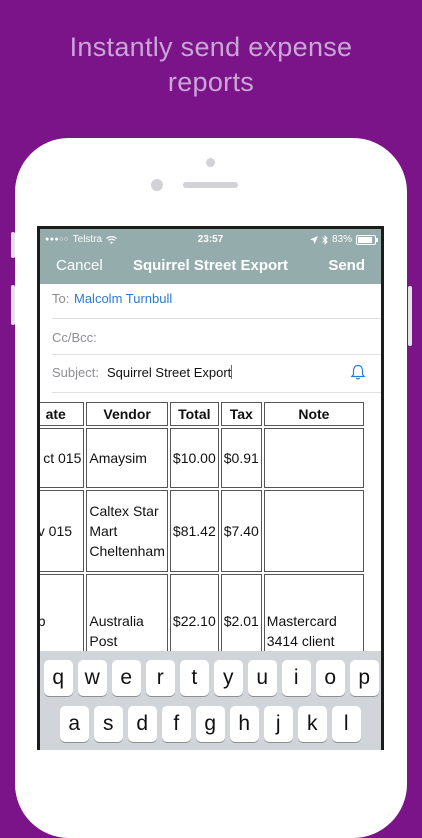  Describe the element at coordinates (160, 678) in the screenshot. I see `key-r: r` at that location.